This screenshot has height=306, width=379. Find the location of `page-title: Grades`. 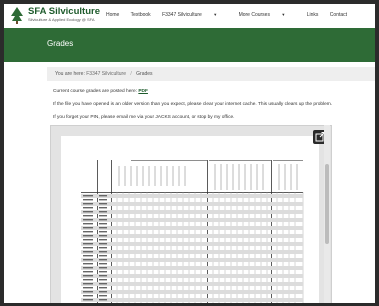

page-title: Grades is located at coordinates (60, 43).